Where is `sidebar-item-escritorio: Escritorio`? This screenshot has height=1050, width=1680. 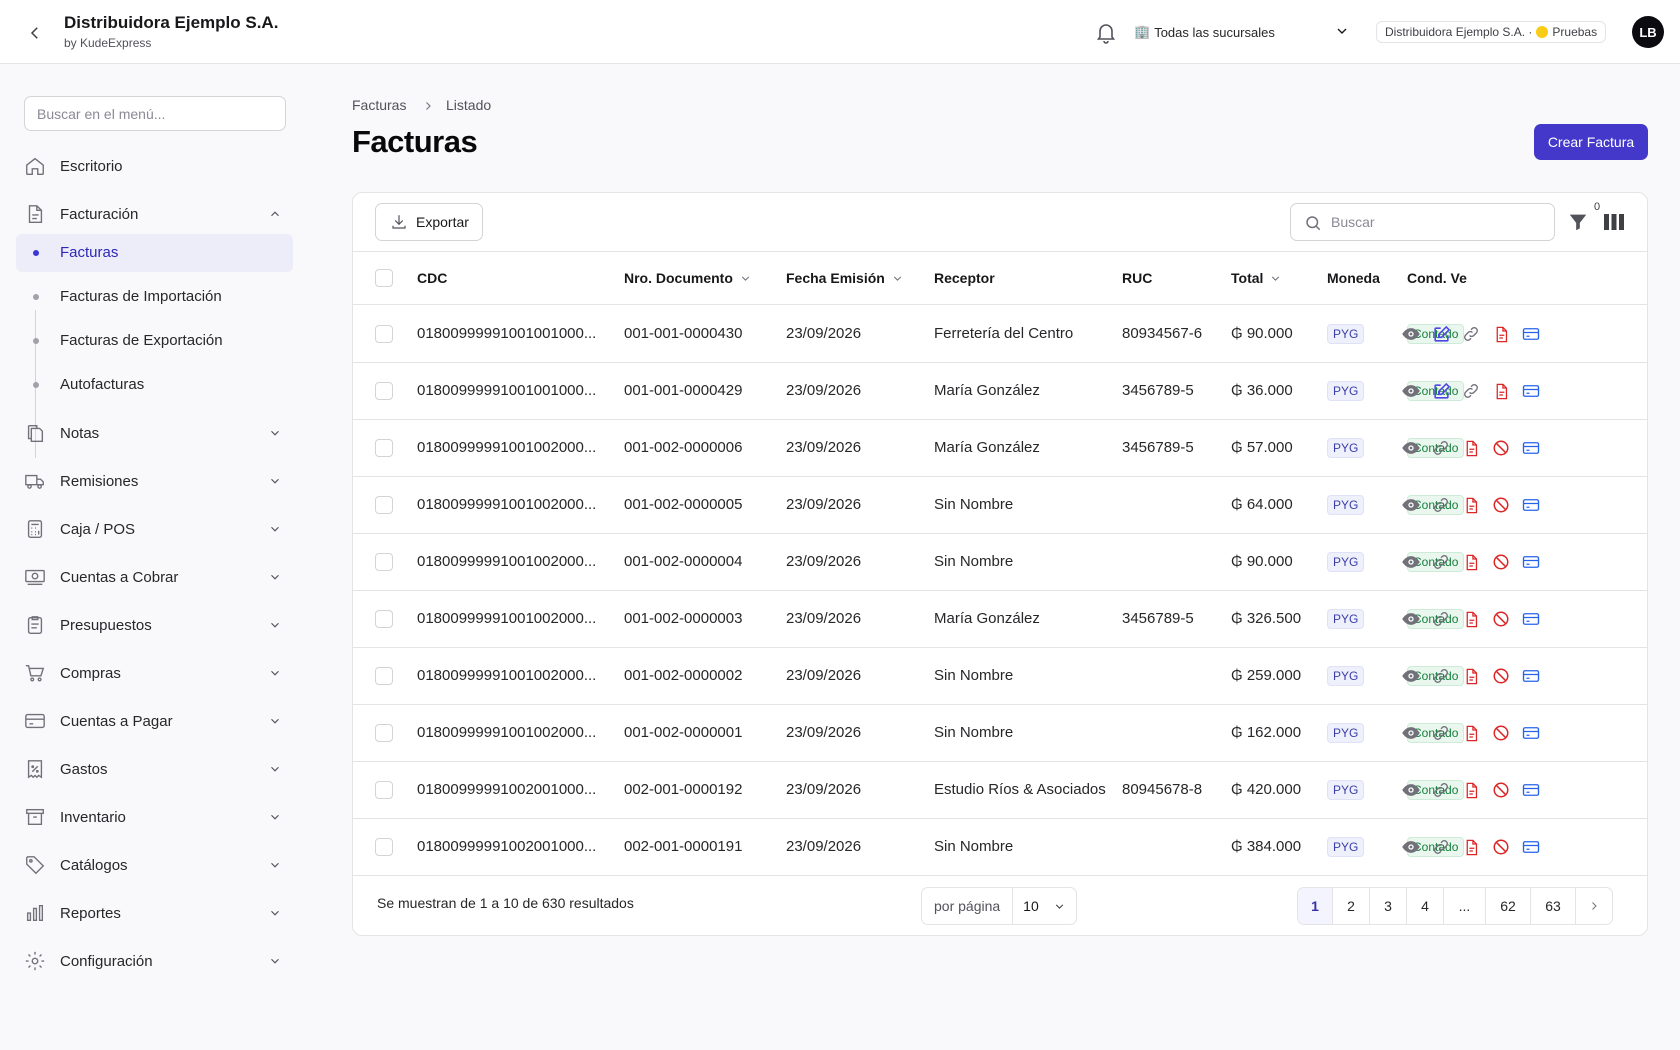 sidebar-item-escritorio: Escritorio is located at coordinates (154, 166).